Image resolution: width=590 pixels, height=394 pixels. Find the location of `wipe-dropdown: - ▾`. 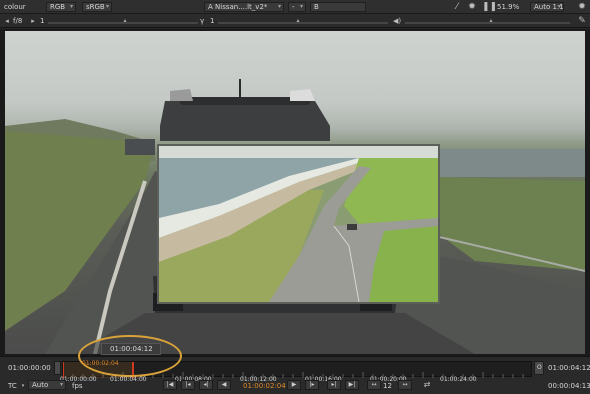

wipe-dropdown: - ▾ is located at coordinates (297, 7).